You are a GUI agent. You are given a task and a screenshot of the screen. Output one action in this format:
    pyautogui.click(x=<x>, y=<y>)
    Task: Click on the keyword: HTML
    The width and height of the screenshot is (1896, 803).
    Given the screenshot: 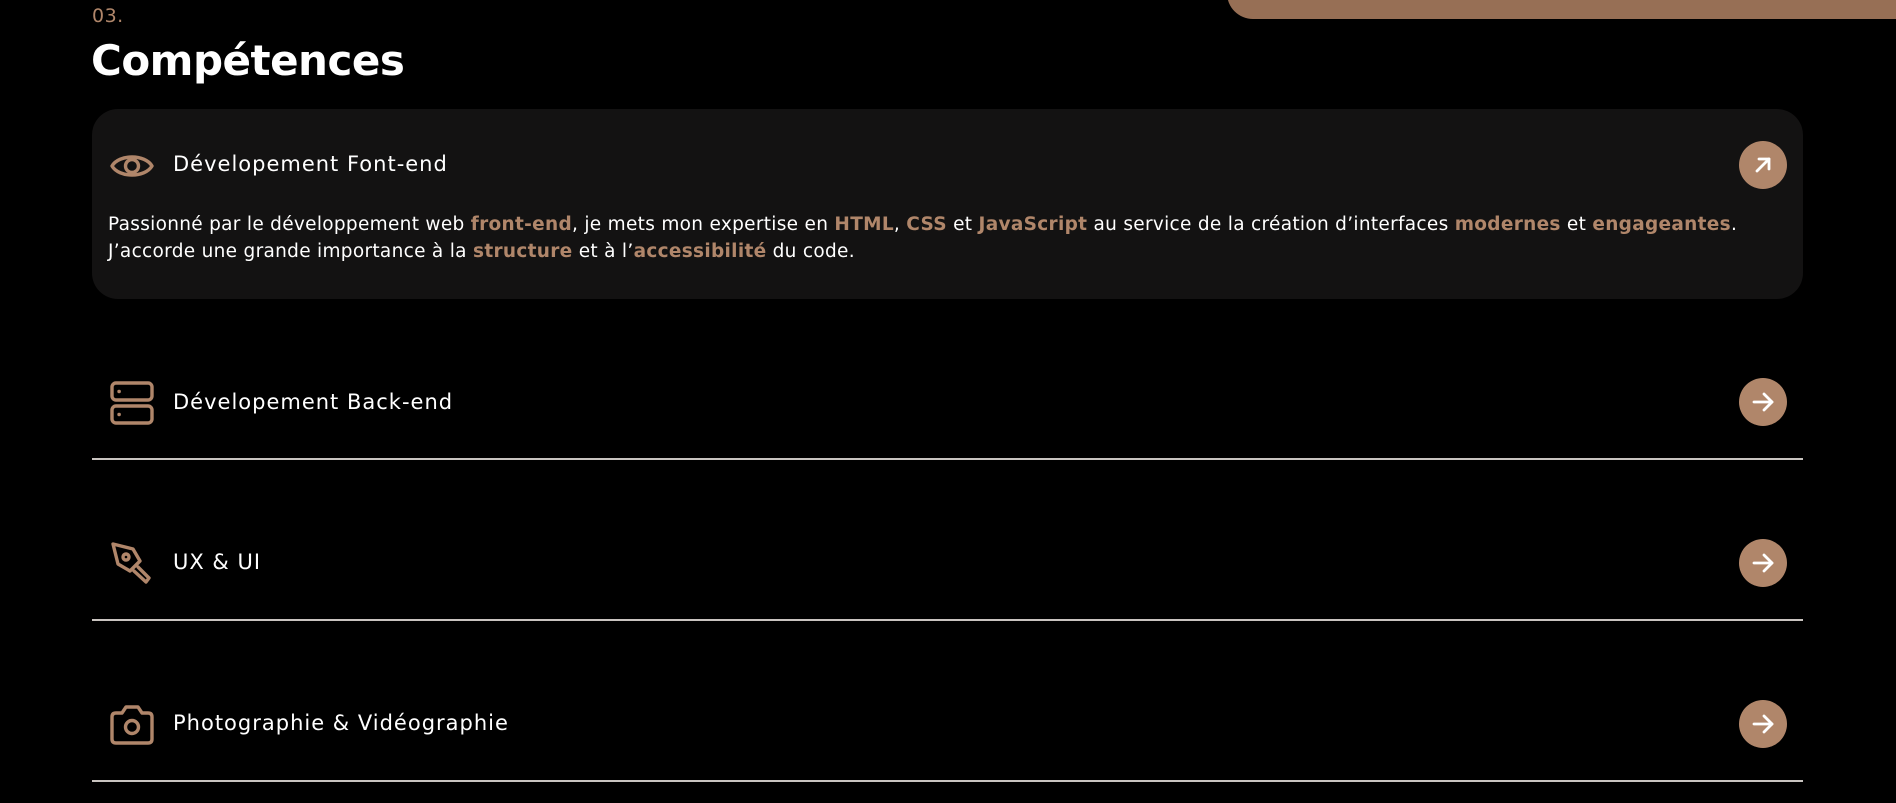 What is the action you would take?
    pyautogui.click(x=864, y=224)
    